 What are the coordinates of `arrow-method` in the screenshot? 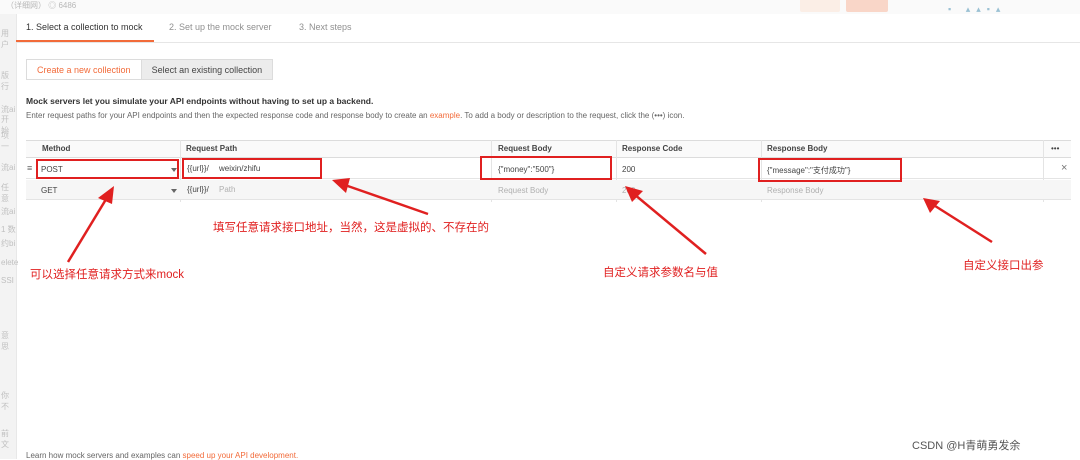 It's located at (88, 229).